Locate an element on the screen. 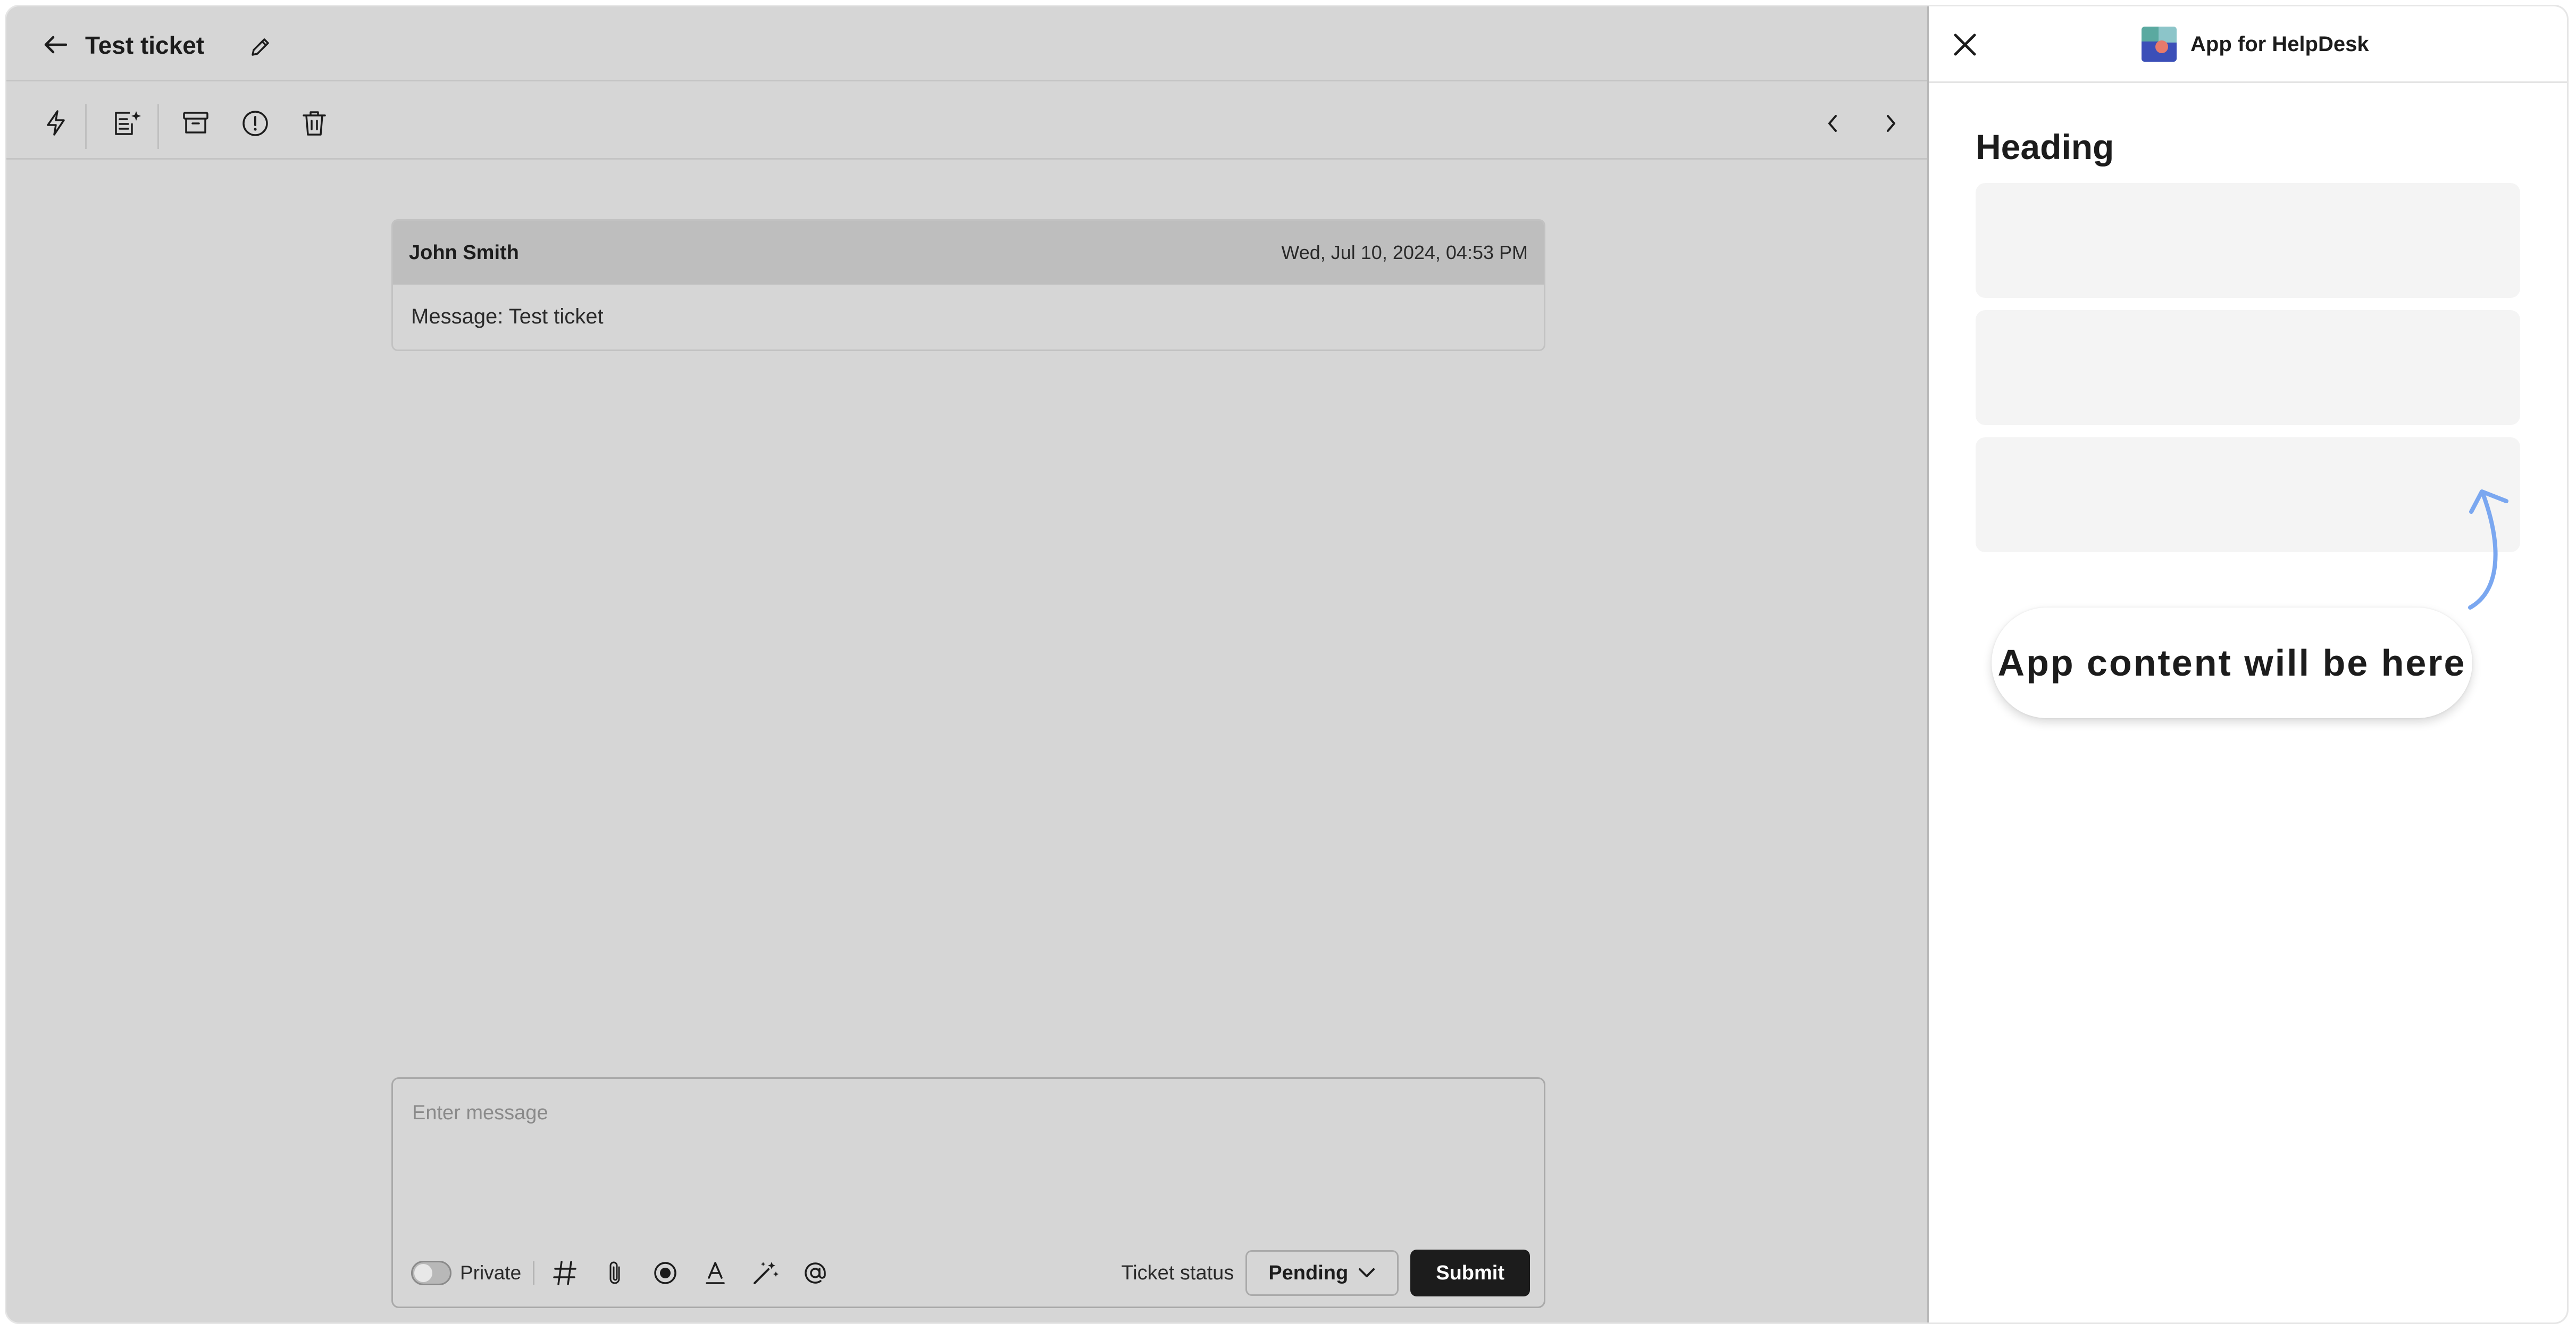 The height and width of the screenshot is (1331, 2576). text-format-icon is located at coordinates (715, 1273).